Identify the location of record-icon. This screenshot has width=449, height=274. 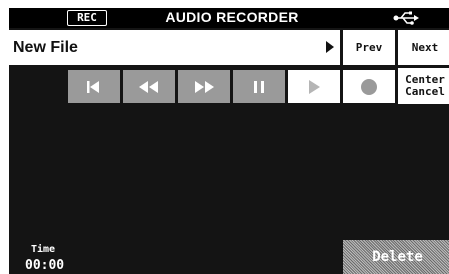
(369, 86).